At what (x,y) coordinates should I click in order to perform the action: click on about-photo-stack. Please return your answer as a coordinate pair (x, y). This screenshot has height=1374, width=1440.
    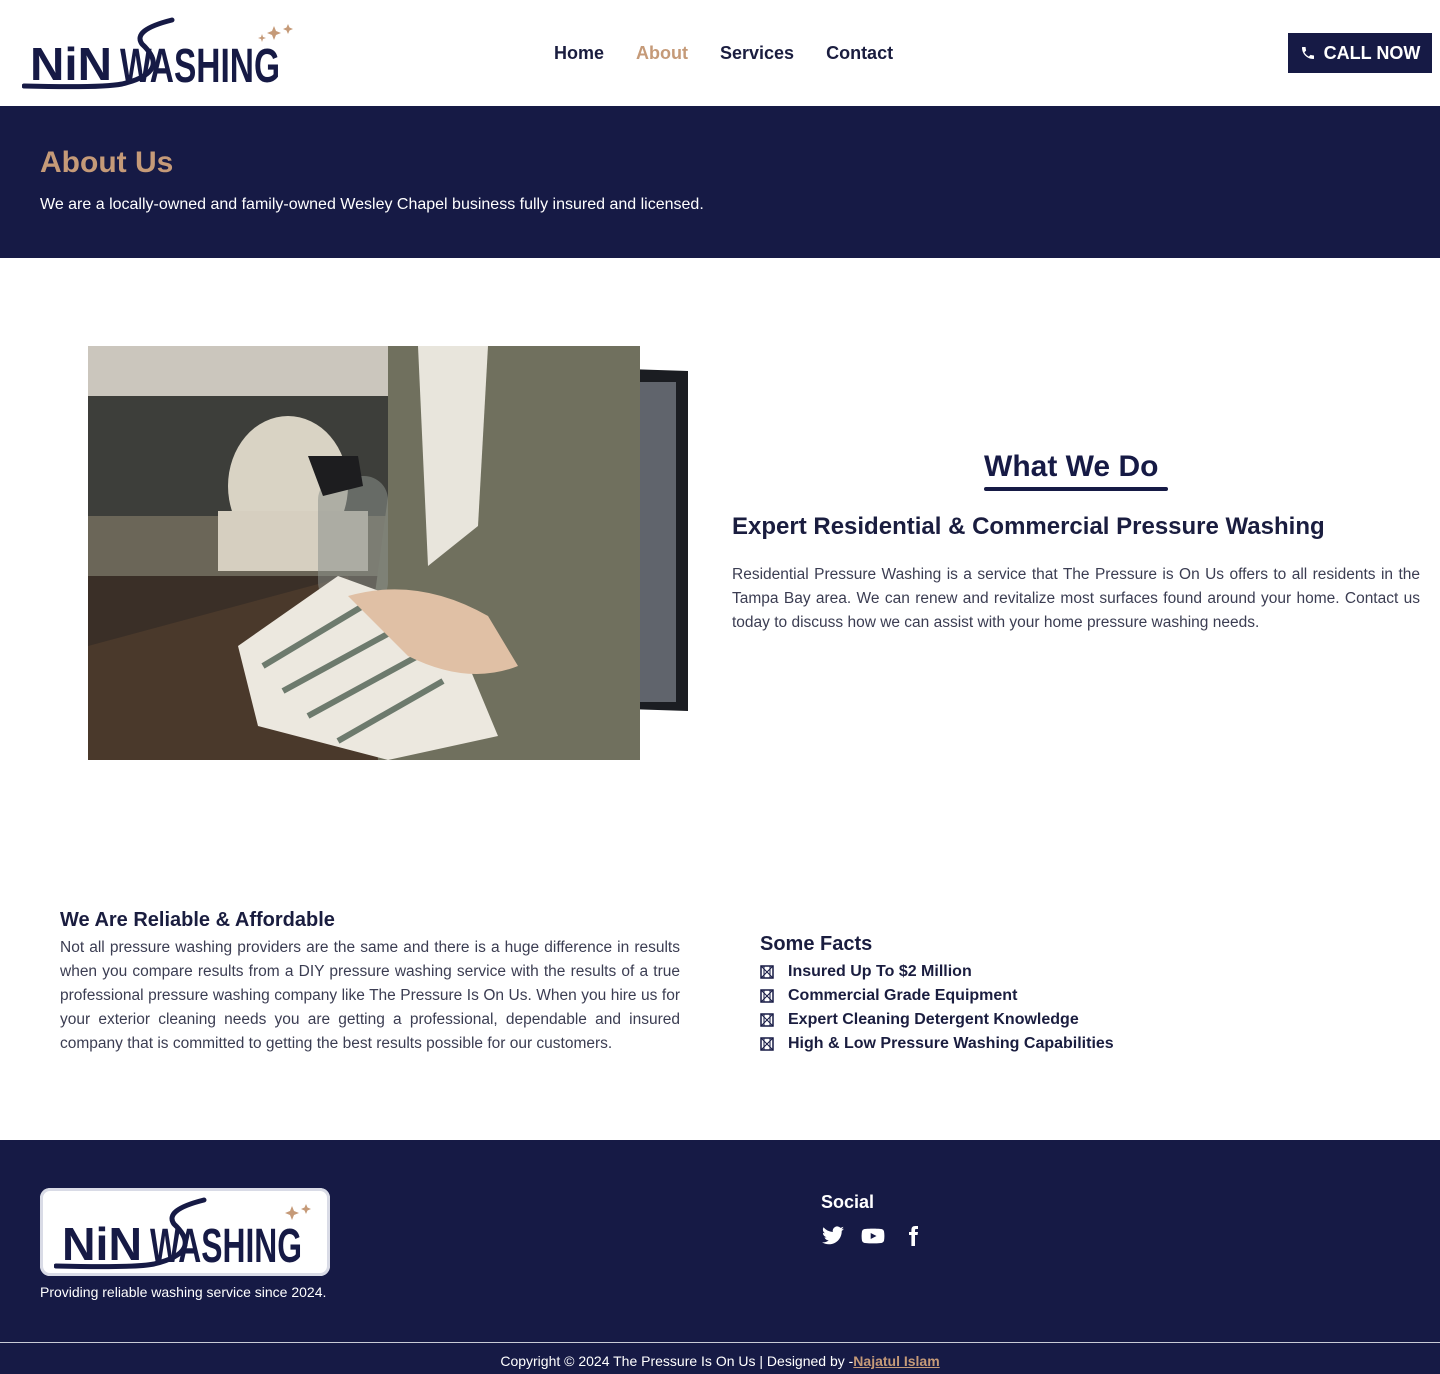
    Looking at the image, I should click on (388, 553).